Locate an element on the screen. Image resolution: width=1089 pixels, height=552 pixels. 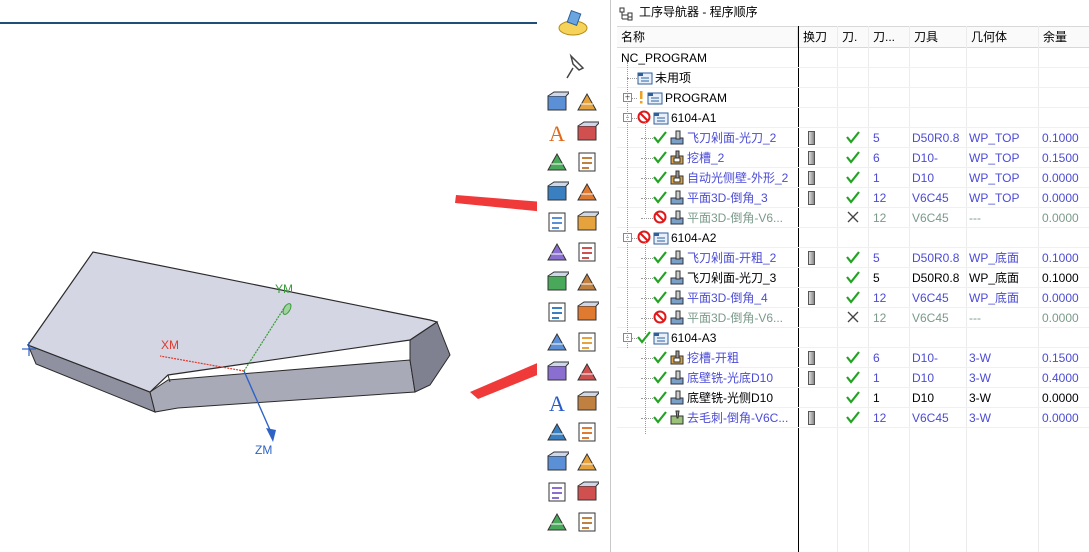
tool-cell: D10 is located at coordinates (923, 378).